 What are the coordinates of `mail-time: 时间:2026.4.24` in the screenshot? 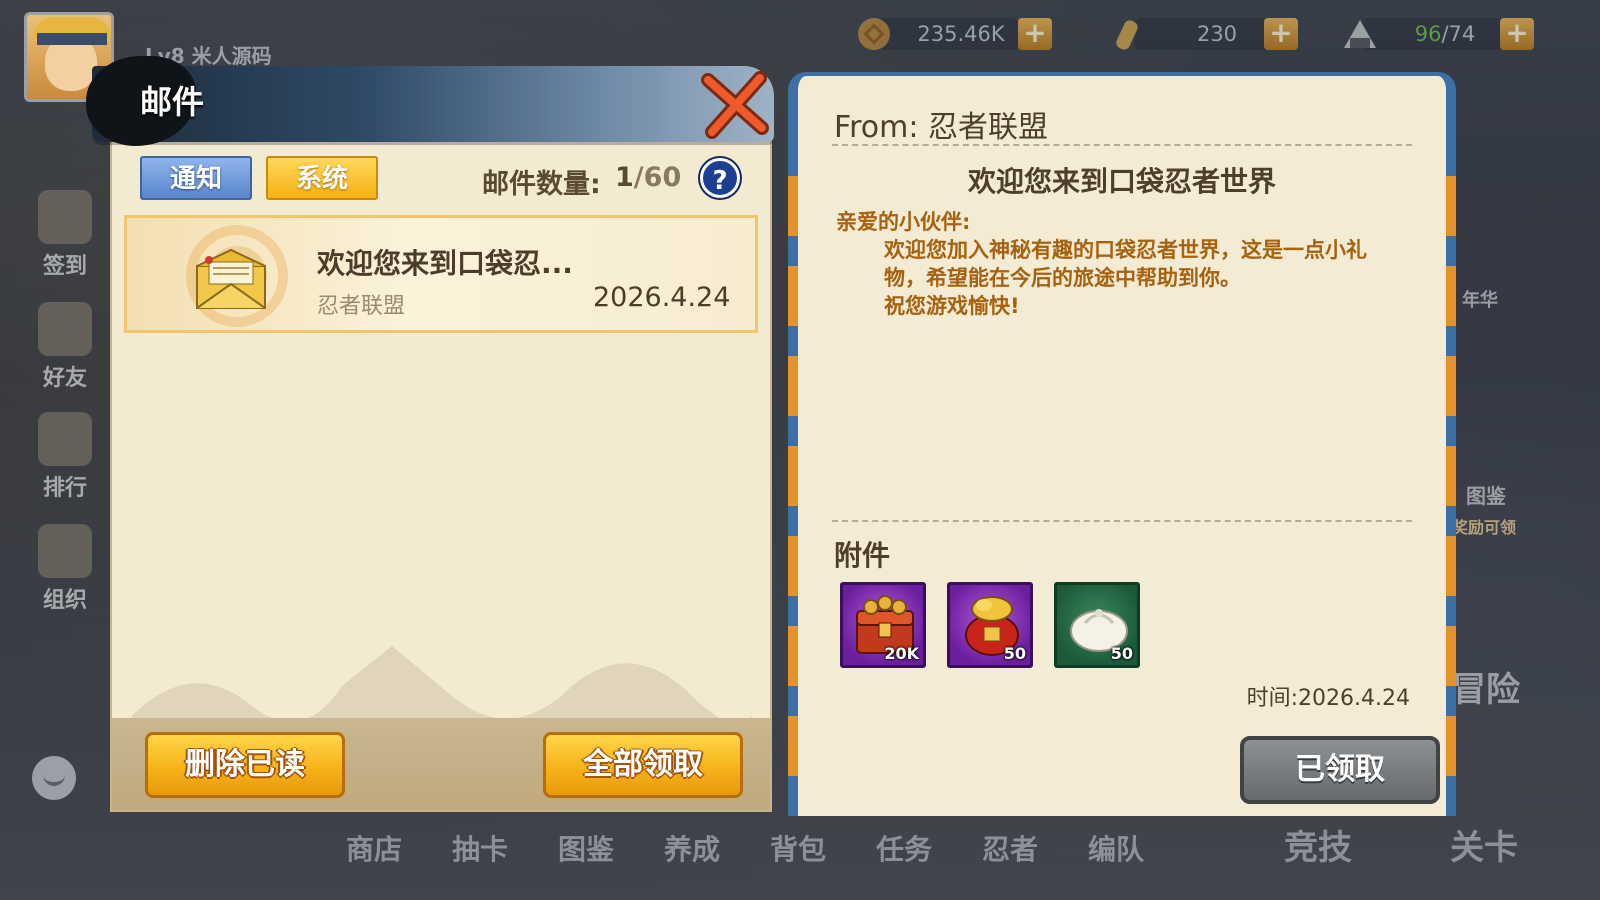 It's located at (1328, 698).